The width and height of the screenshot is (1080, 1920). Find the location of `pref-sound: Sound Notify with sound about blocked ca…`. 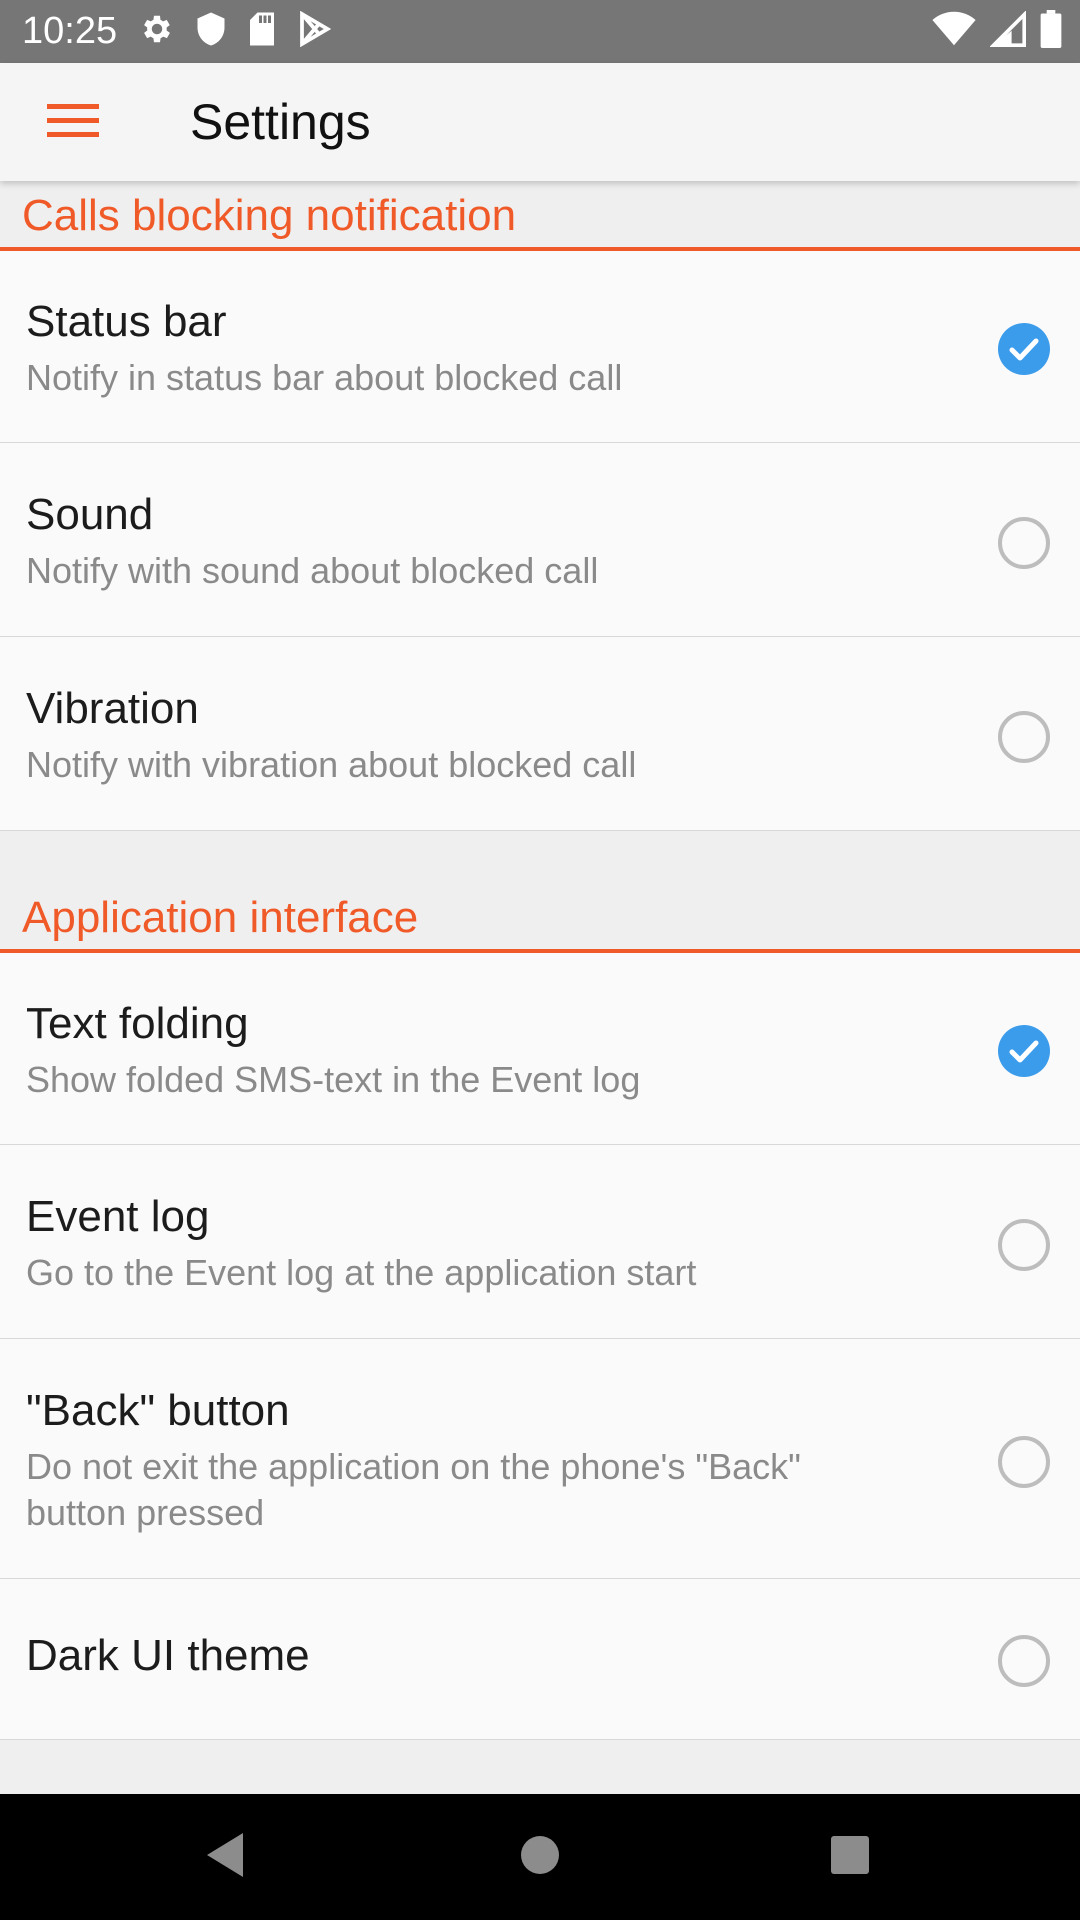

pref-sound: Sound Notify with sound about blocked ca… is located at coordinates (540, 540).